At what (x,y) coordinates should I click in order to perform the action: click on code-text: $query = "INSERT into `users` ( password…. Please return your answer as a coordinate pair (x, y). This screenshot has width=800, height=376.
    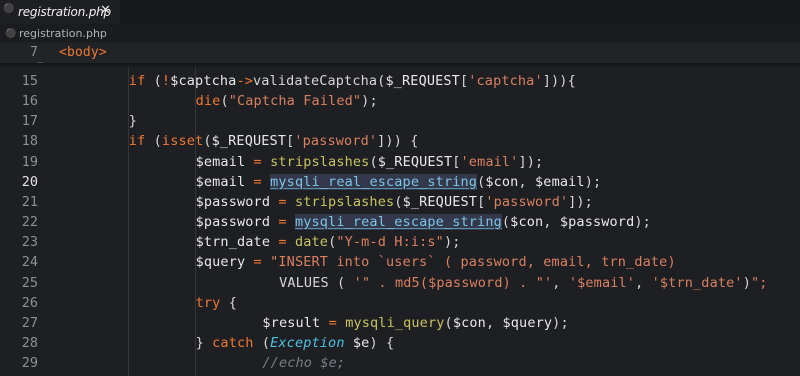
    Looking at the image, I should click on (435, 262).